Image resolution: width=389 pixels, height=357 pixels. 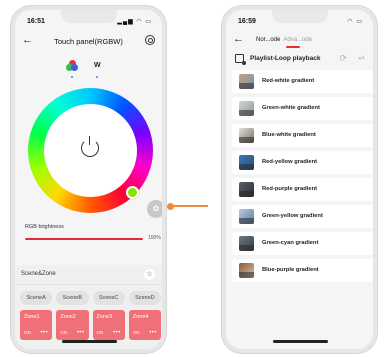 I want to click on list-item: Green-yellow gradient, so click(x=302, y=216).